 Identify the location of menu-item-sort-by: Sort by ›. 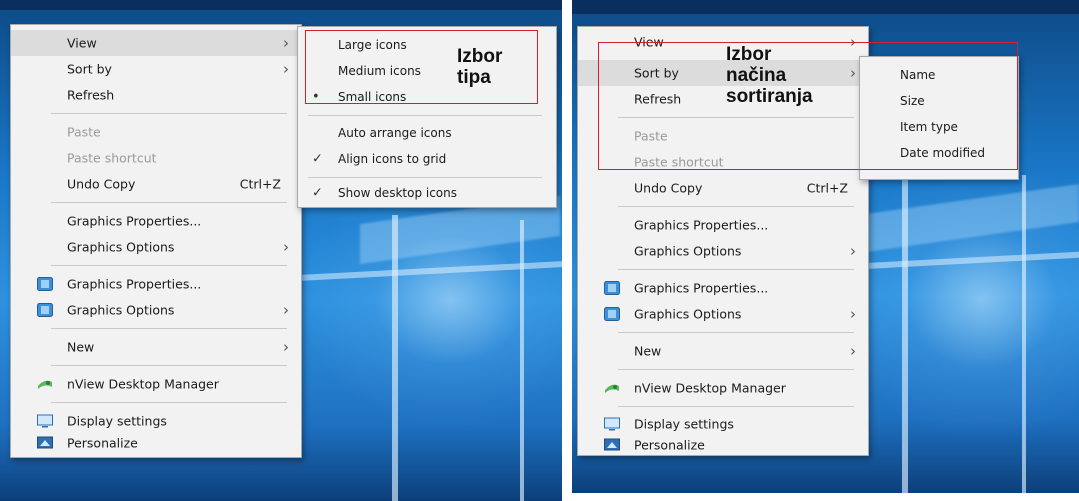
(156, 69).